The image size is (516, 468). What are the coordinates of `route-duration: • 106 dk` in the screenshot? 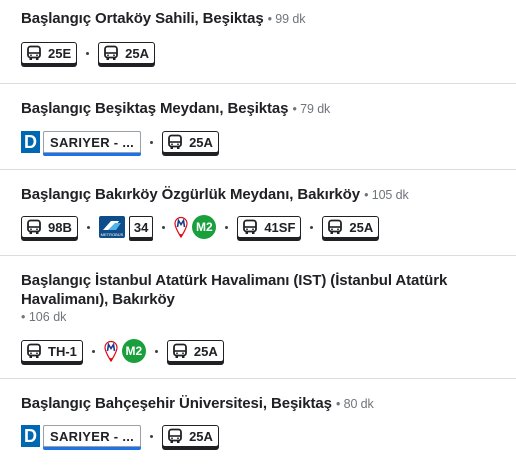 It's located at (44, 317).